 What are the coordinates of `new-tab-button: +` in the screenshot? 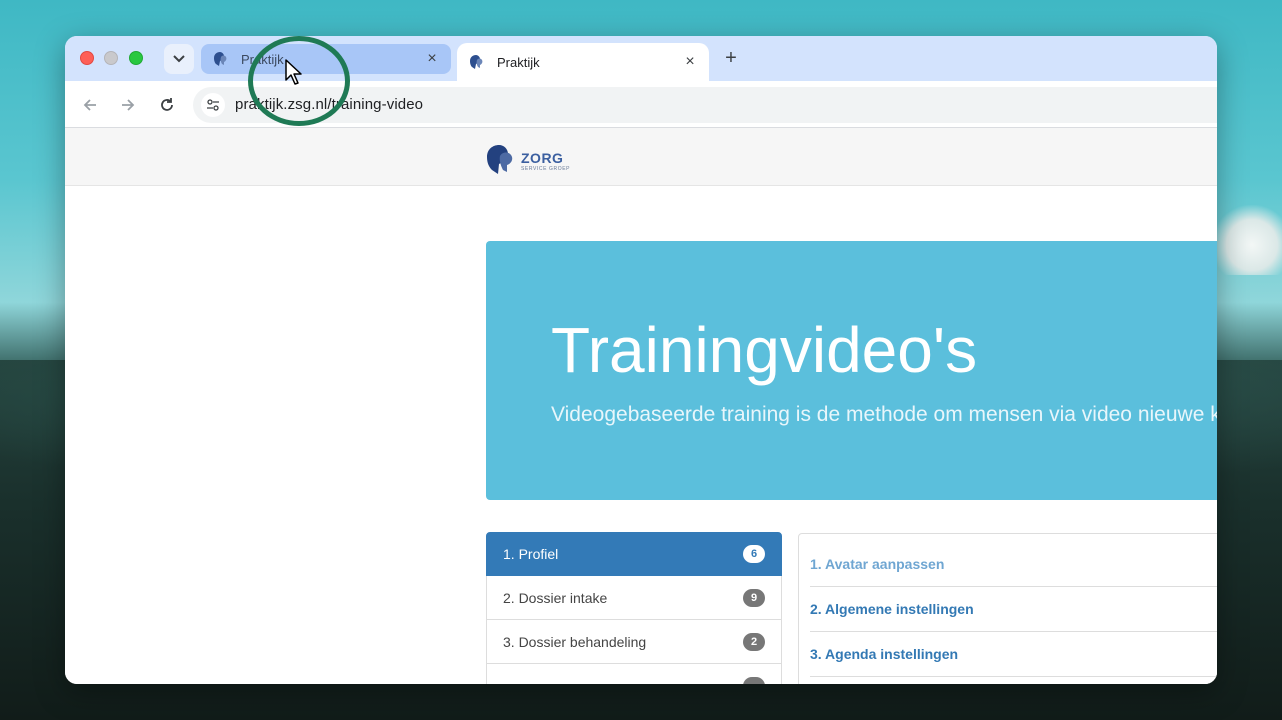 It's located at (731, 58).